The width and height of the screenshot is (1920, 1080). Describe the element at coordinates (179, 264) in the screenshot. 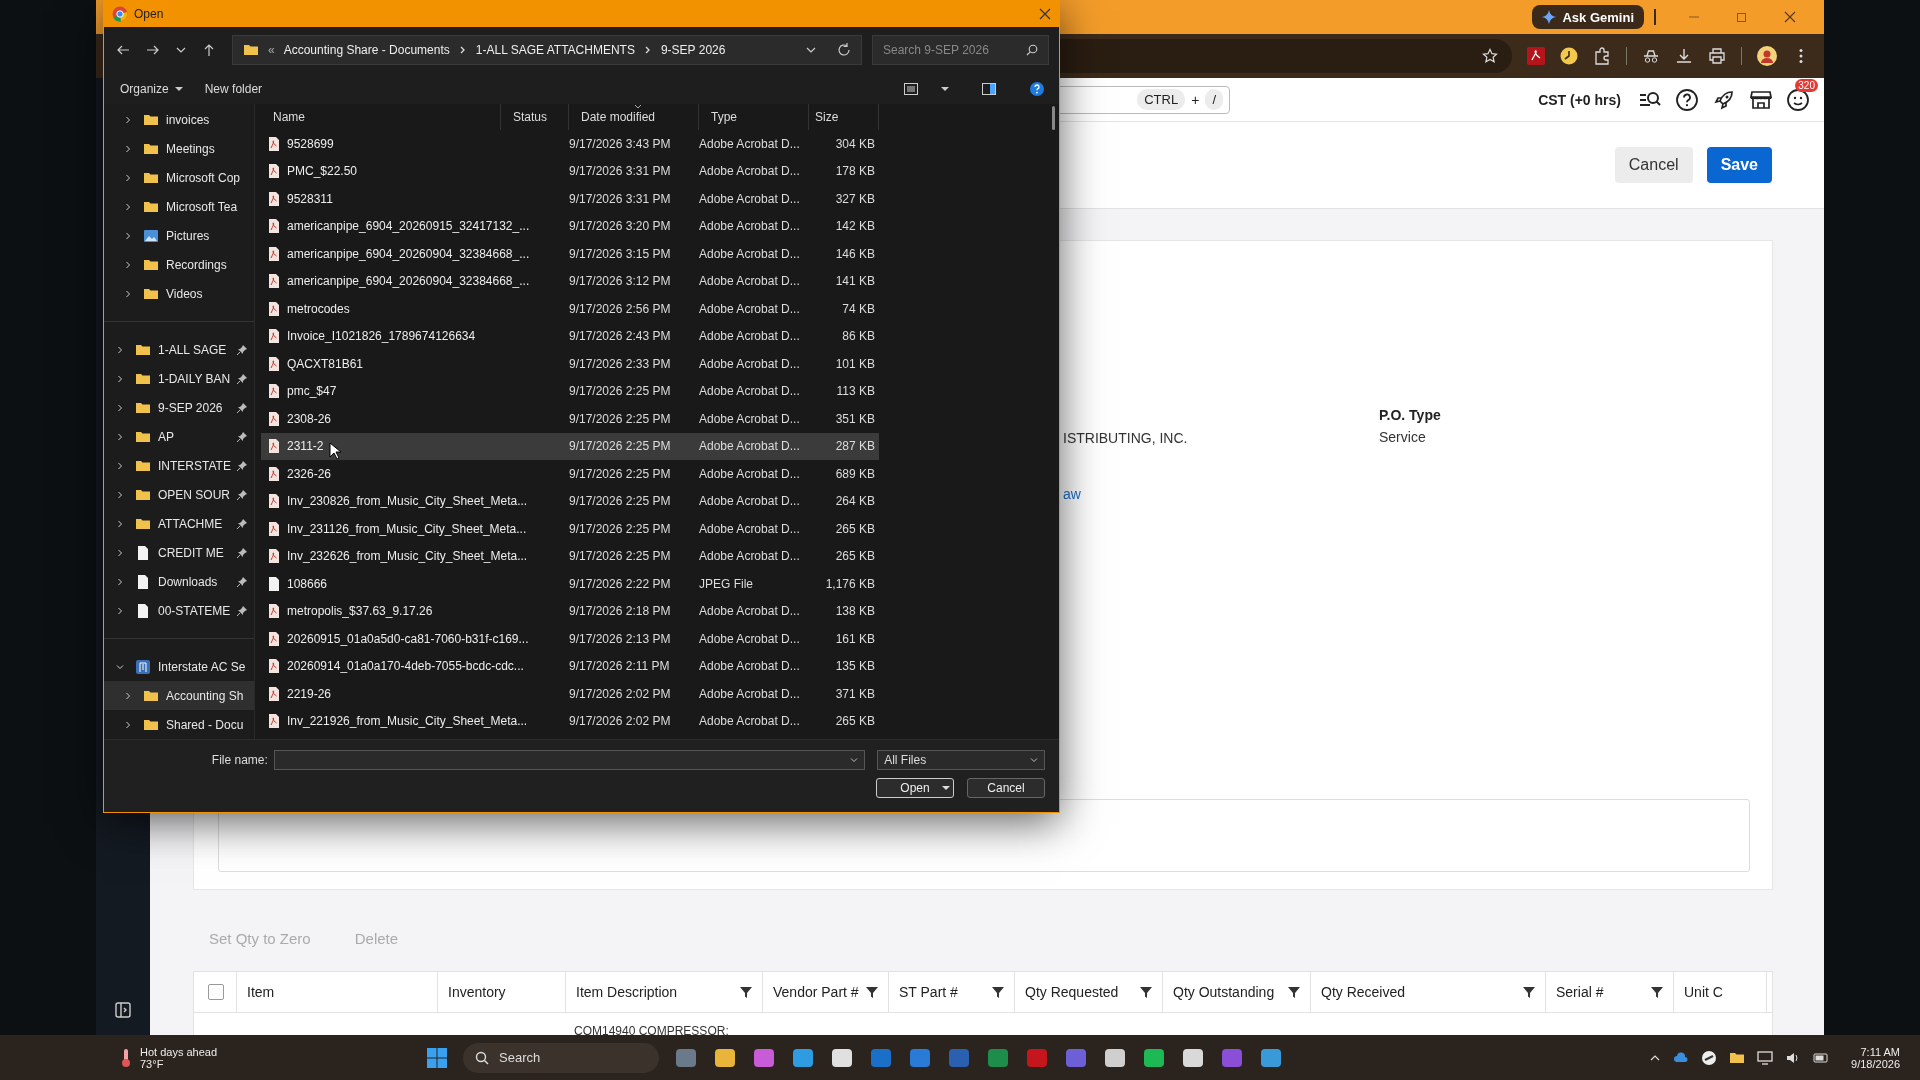

I see `navigation-item: Recordings` at that location.